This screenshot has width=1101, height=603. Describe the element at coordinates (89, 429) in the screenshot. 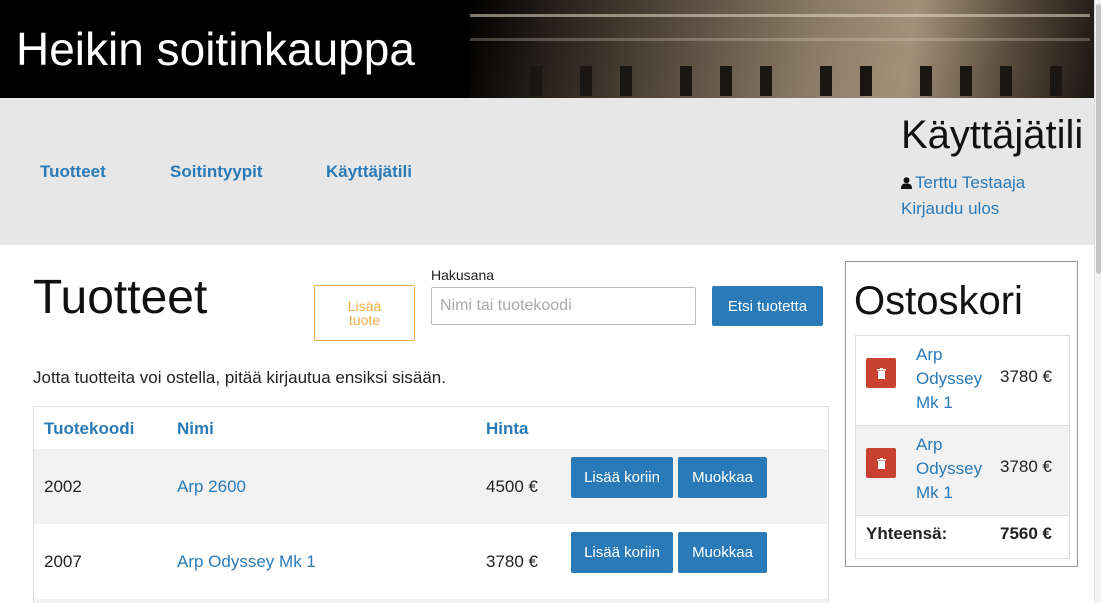

I see `column-header-code: Tuotekoodi` at that location.